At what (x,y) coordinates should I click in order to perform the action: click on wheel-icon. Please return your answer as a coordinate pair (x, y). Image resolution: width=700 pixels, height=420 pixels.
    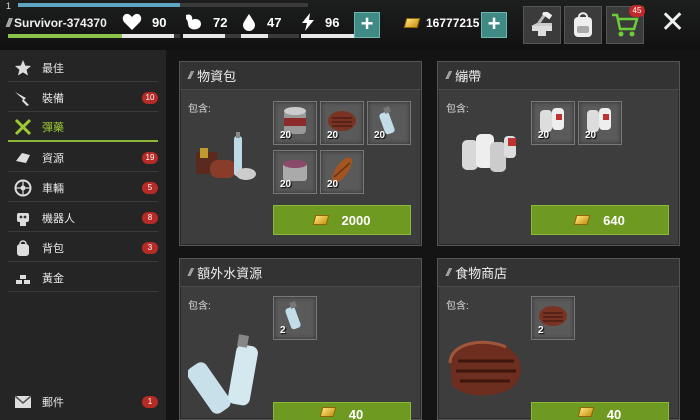
    Looking at the image, I should click on (23, 188).